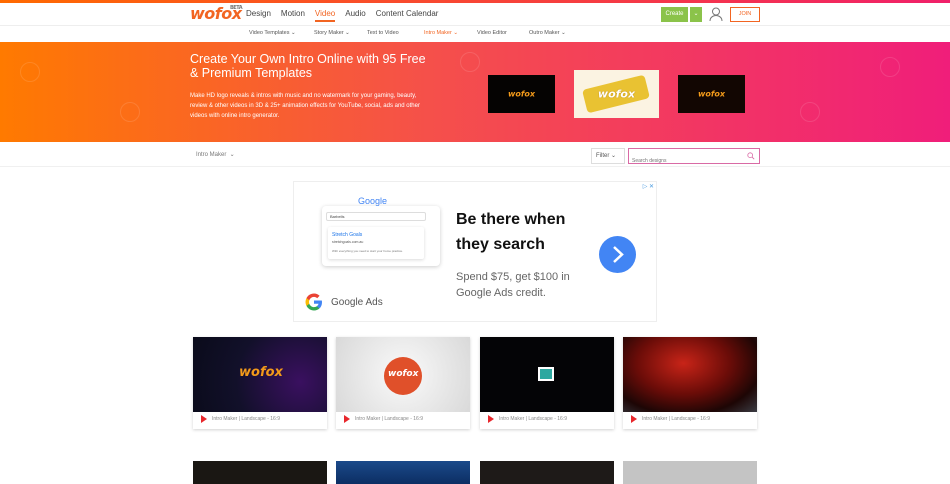  Describe the element at coordinates (674, 14) in the screenshot. I see `create-button: Create` at that location.